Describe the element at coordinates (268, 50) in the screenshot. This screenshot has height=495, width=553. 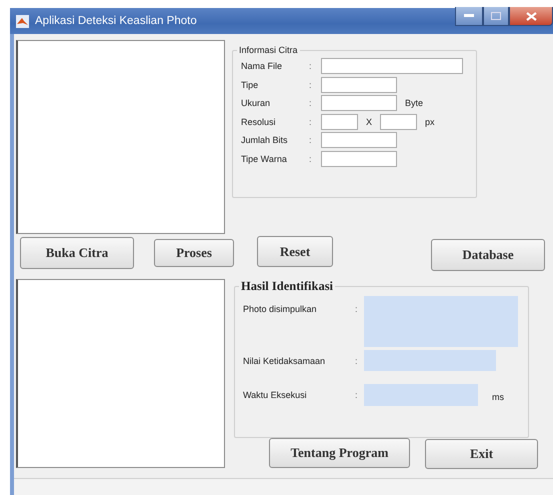
I see `panel-title: Informasi Citra` at that location.